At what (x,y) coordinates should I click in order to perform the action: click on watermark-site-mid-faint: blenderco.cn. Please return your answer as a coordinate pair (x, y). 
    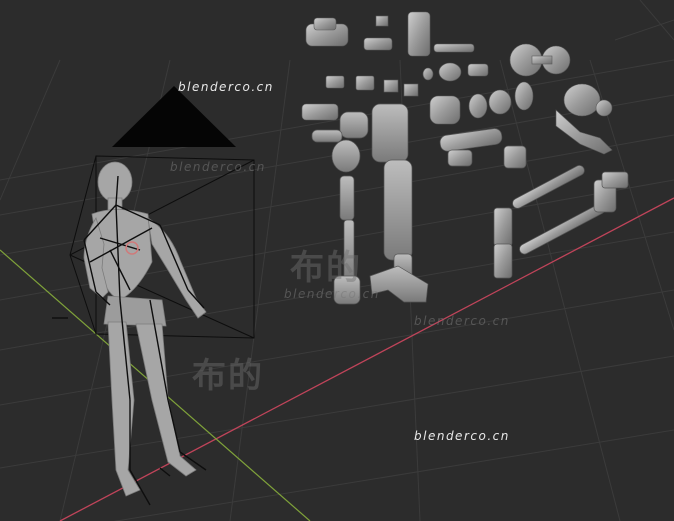
    Looking at the image, I should click on (332, 294).